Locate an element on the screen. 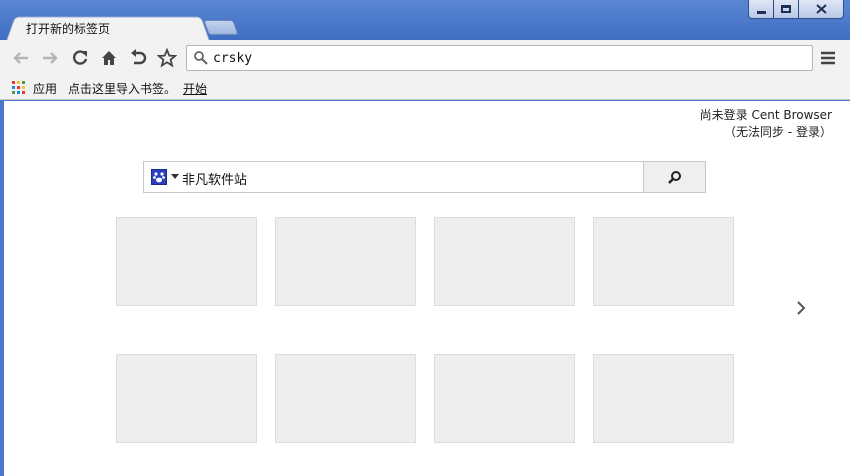  search-box: 非凡软件站 is located at coordinates (424, 177).